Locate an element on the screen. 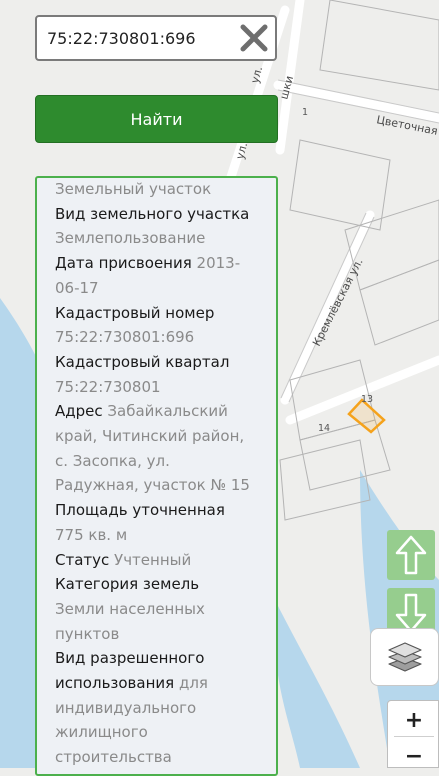  zoom-divider is located at coordinates (414, 736).